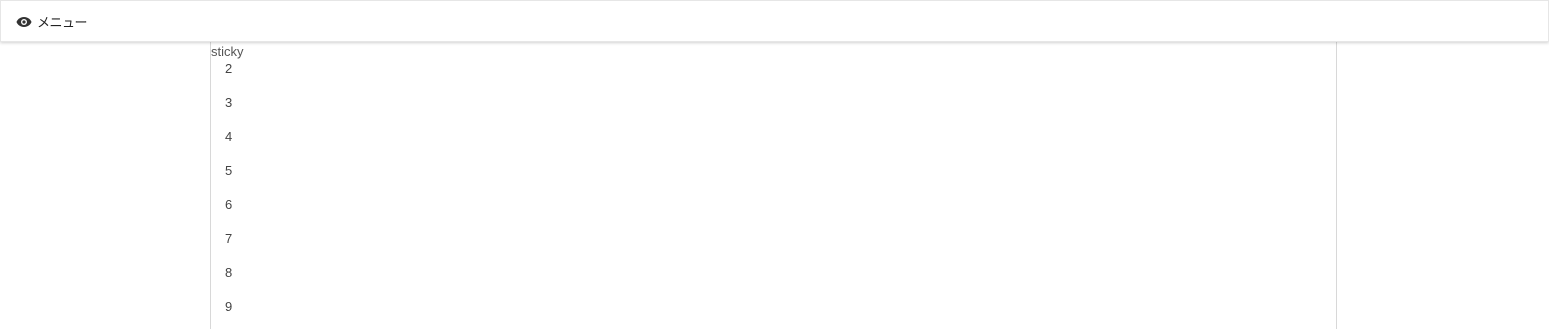 This screenshot has height=332, width=1549. What do you see at coordinates (774, 21) in the screenshot?
I see `top-bar: メニュー` at bounding box center [774, 21].